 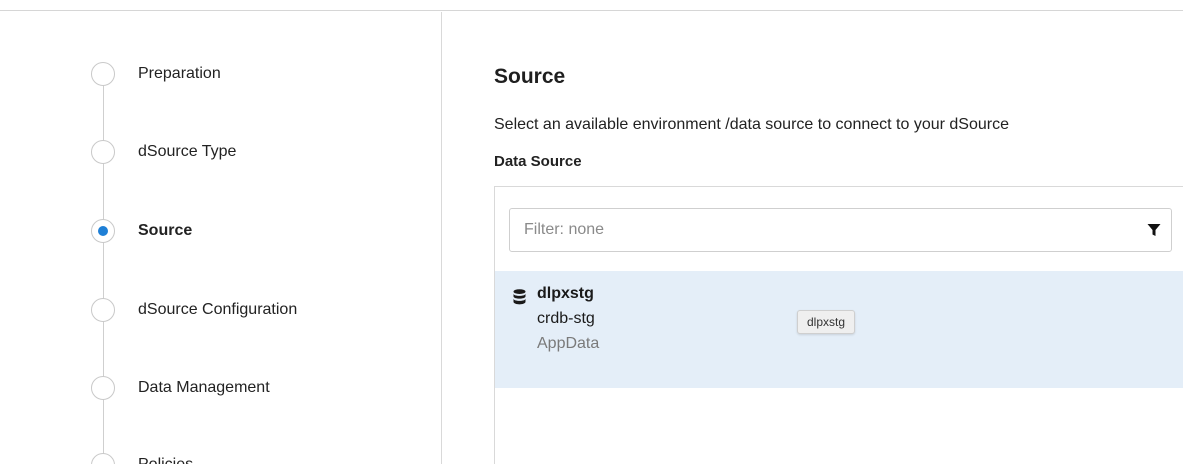 I want to click on wizard-step-preparation: Preparation, so click(x=156, y=74).